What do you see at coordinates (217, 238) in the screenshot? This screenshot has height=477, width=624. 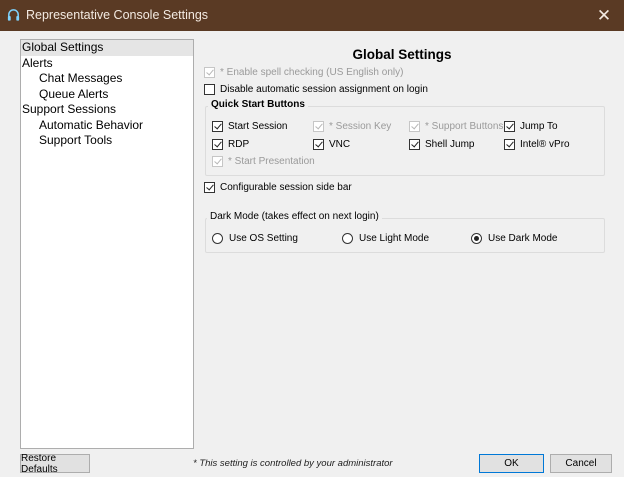 I see `dark-mode-os-radio` at bounding box center [217, 238].